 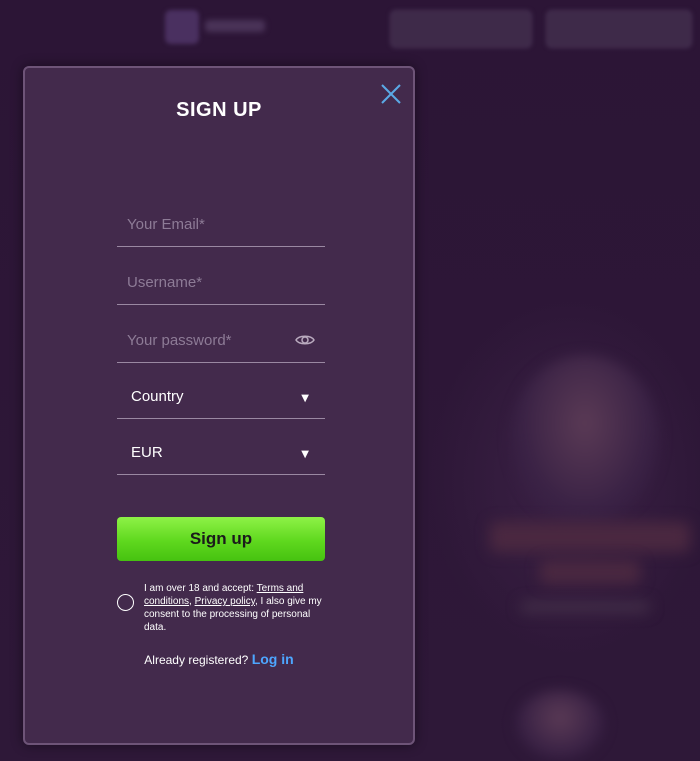 I want to click on email-field-wrapper, so click(x=221, y=225).